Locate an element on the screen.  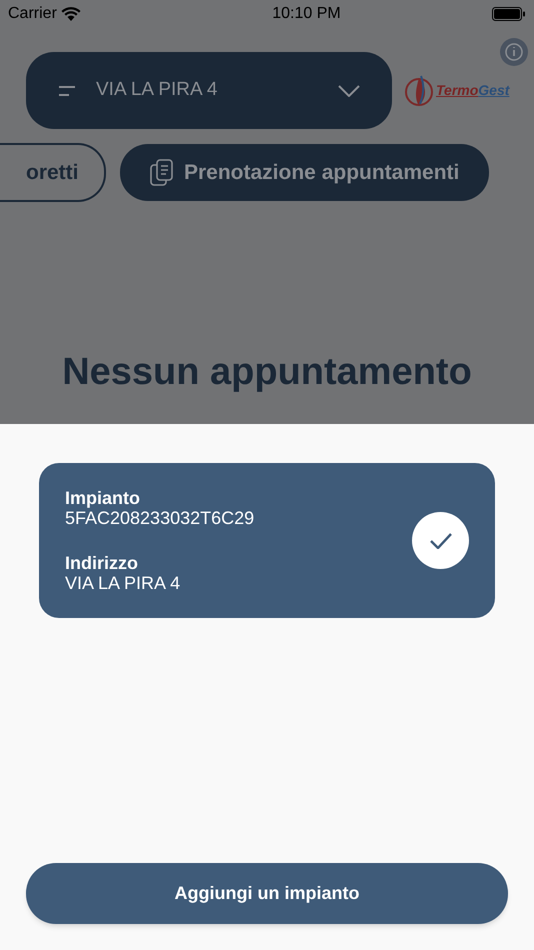
chevron-down-icon is located at coordinates (349, 90).